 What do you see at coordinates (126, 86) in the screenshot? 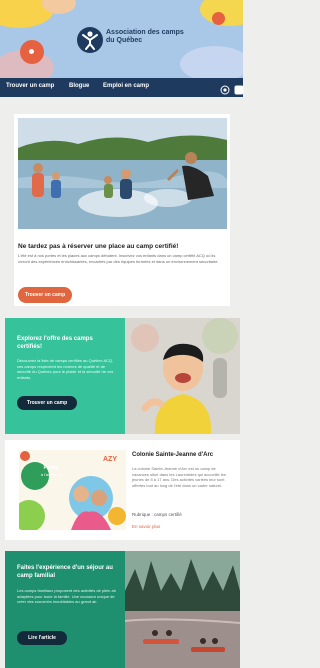
I see `nav-item-jobs: Emploi en camp` at bounding box center [126, 86].